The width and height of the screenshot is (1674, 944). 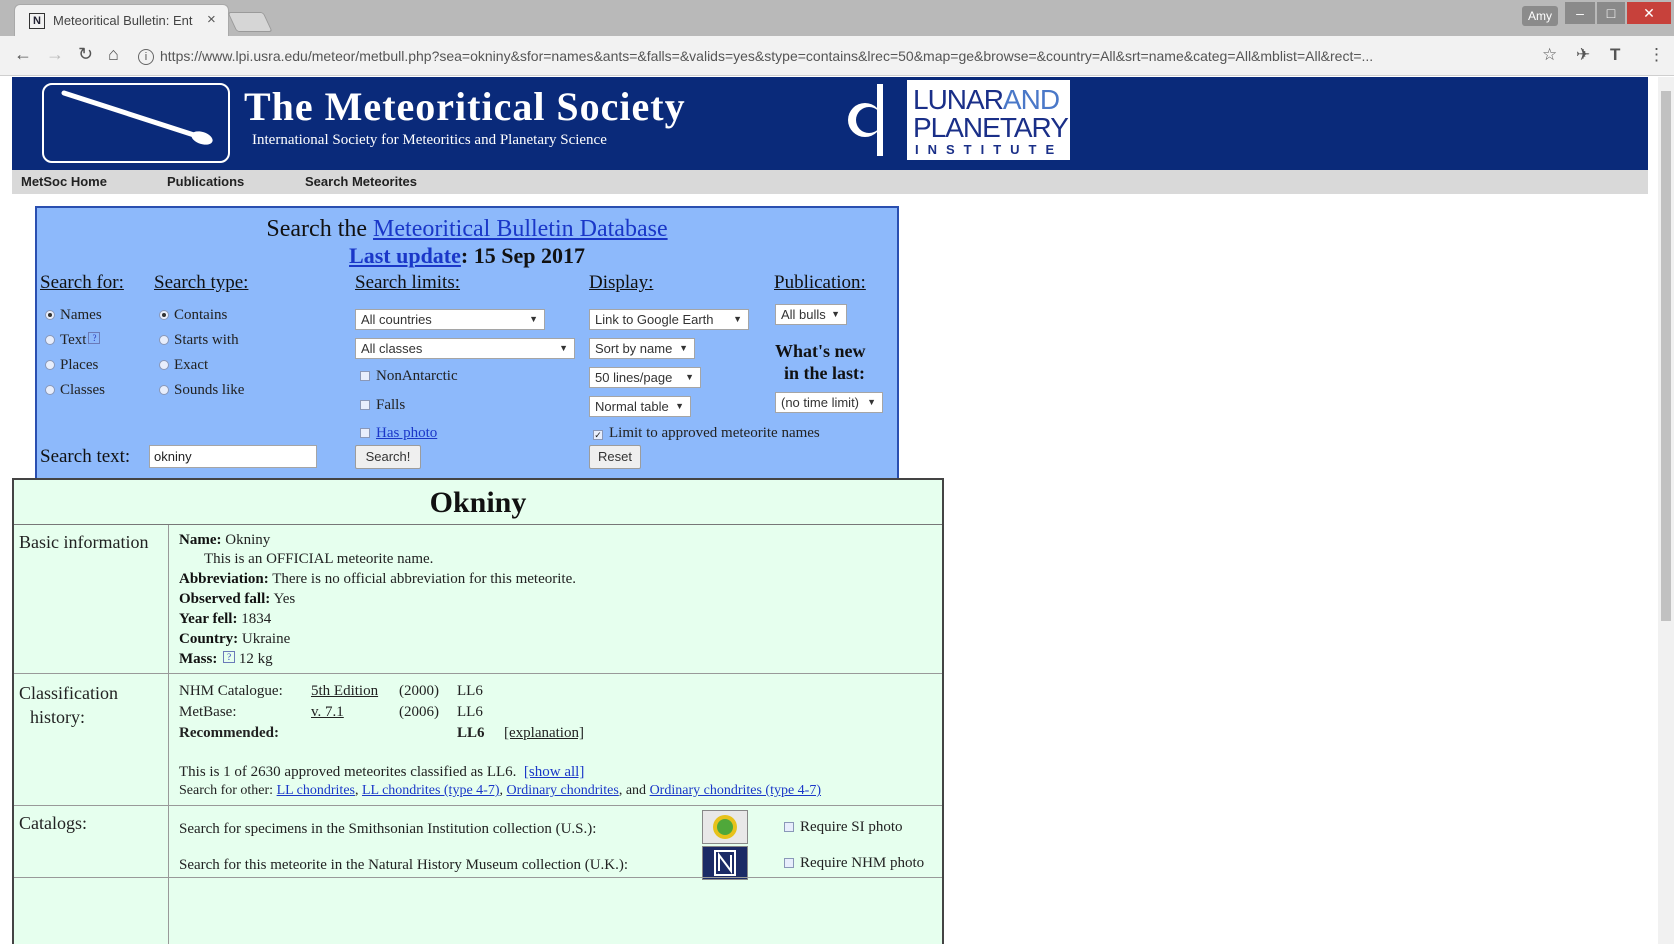 I want to click on show-all-link: [show all], so click(x=554, y=772).